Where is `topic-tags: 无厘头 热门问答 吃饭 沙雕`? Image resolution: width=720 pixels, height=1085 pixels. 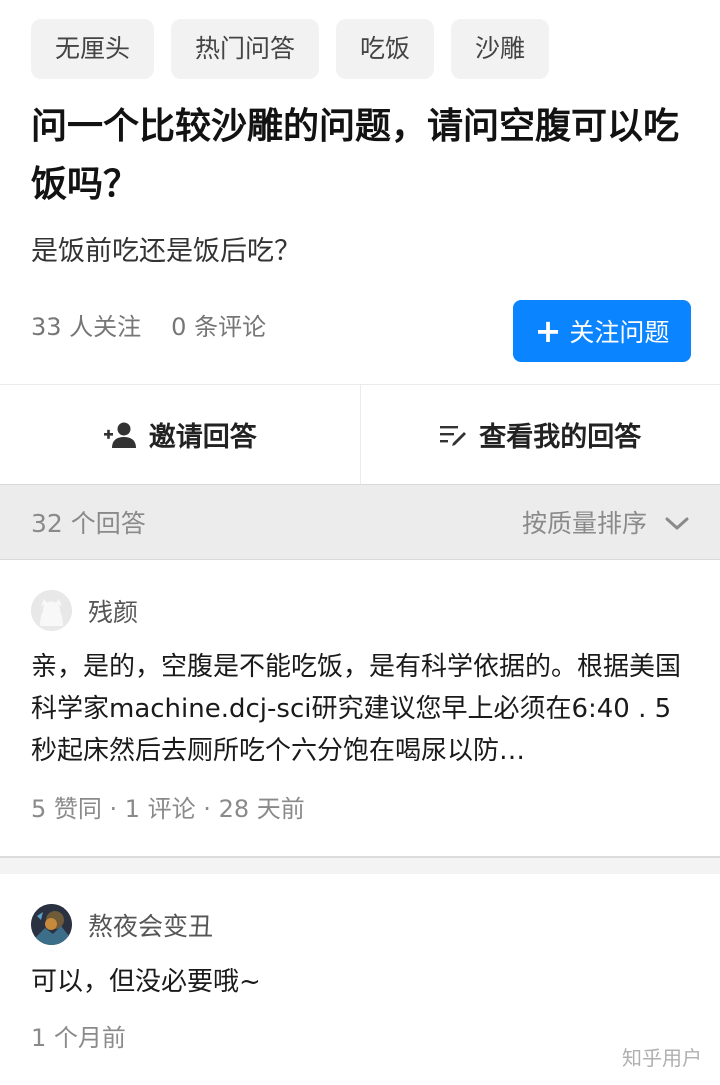
topic-tags: 无厘头 热门问答 吃饭 沙雕 is located at coordinates (290, 49).